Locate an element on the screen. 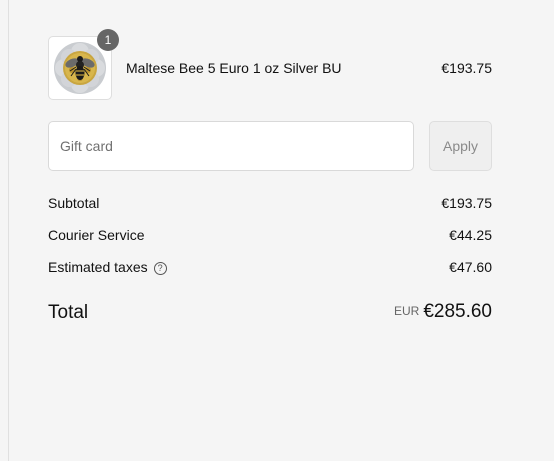 This screenshot has width=554, height=461. shipping-value: €44.25 is located at coordinates (470, 235).